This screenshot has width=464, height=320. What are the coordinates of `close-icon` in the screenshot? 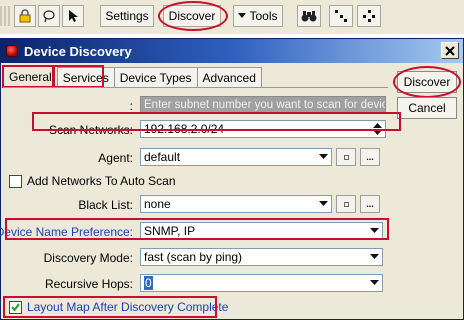 It's located at (450, 50).